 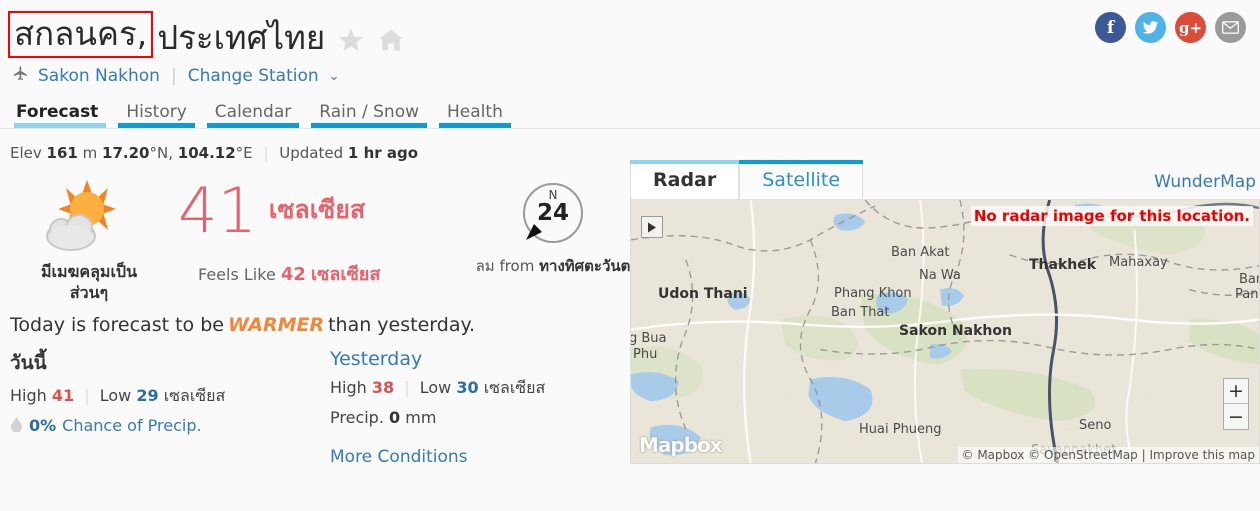 What do you see at coordinates (90, 153) in the screenshot?
I see `elev-unit: m` at bounding box center [90, 153].